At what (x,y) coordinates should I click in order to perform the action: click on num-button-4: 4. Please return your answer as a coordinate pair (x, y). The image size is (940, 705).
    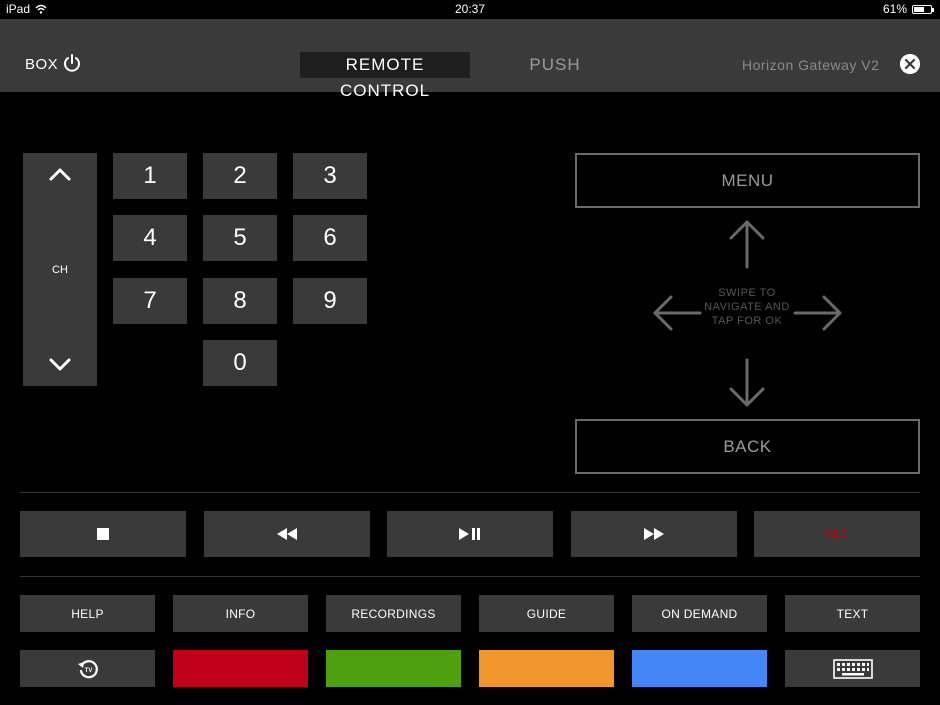
    Looking at the image, I should click on (150, 238).